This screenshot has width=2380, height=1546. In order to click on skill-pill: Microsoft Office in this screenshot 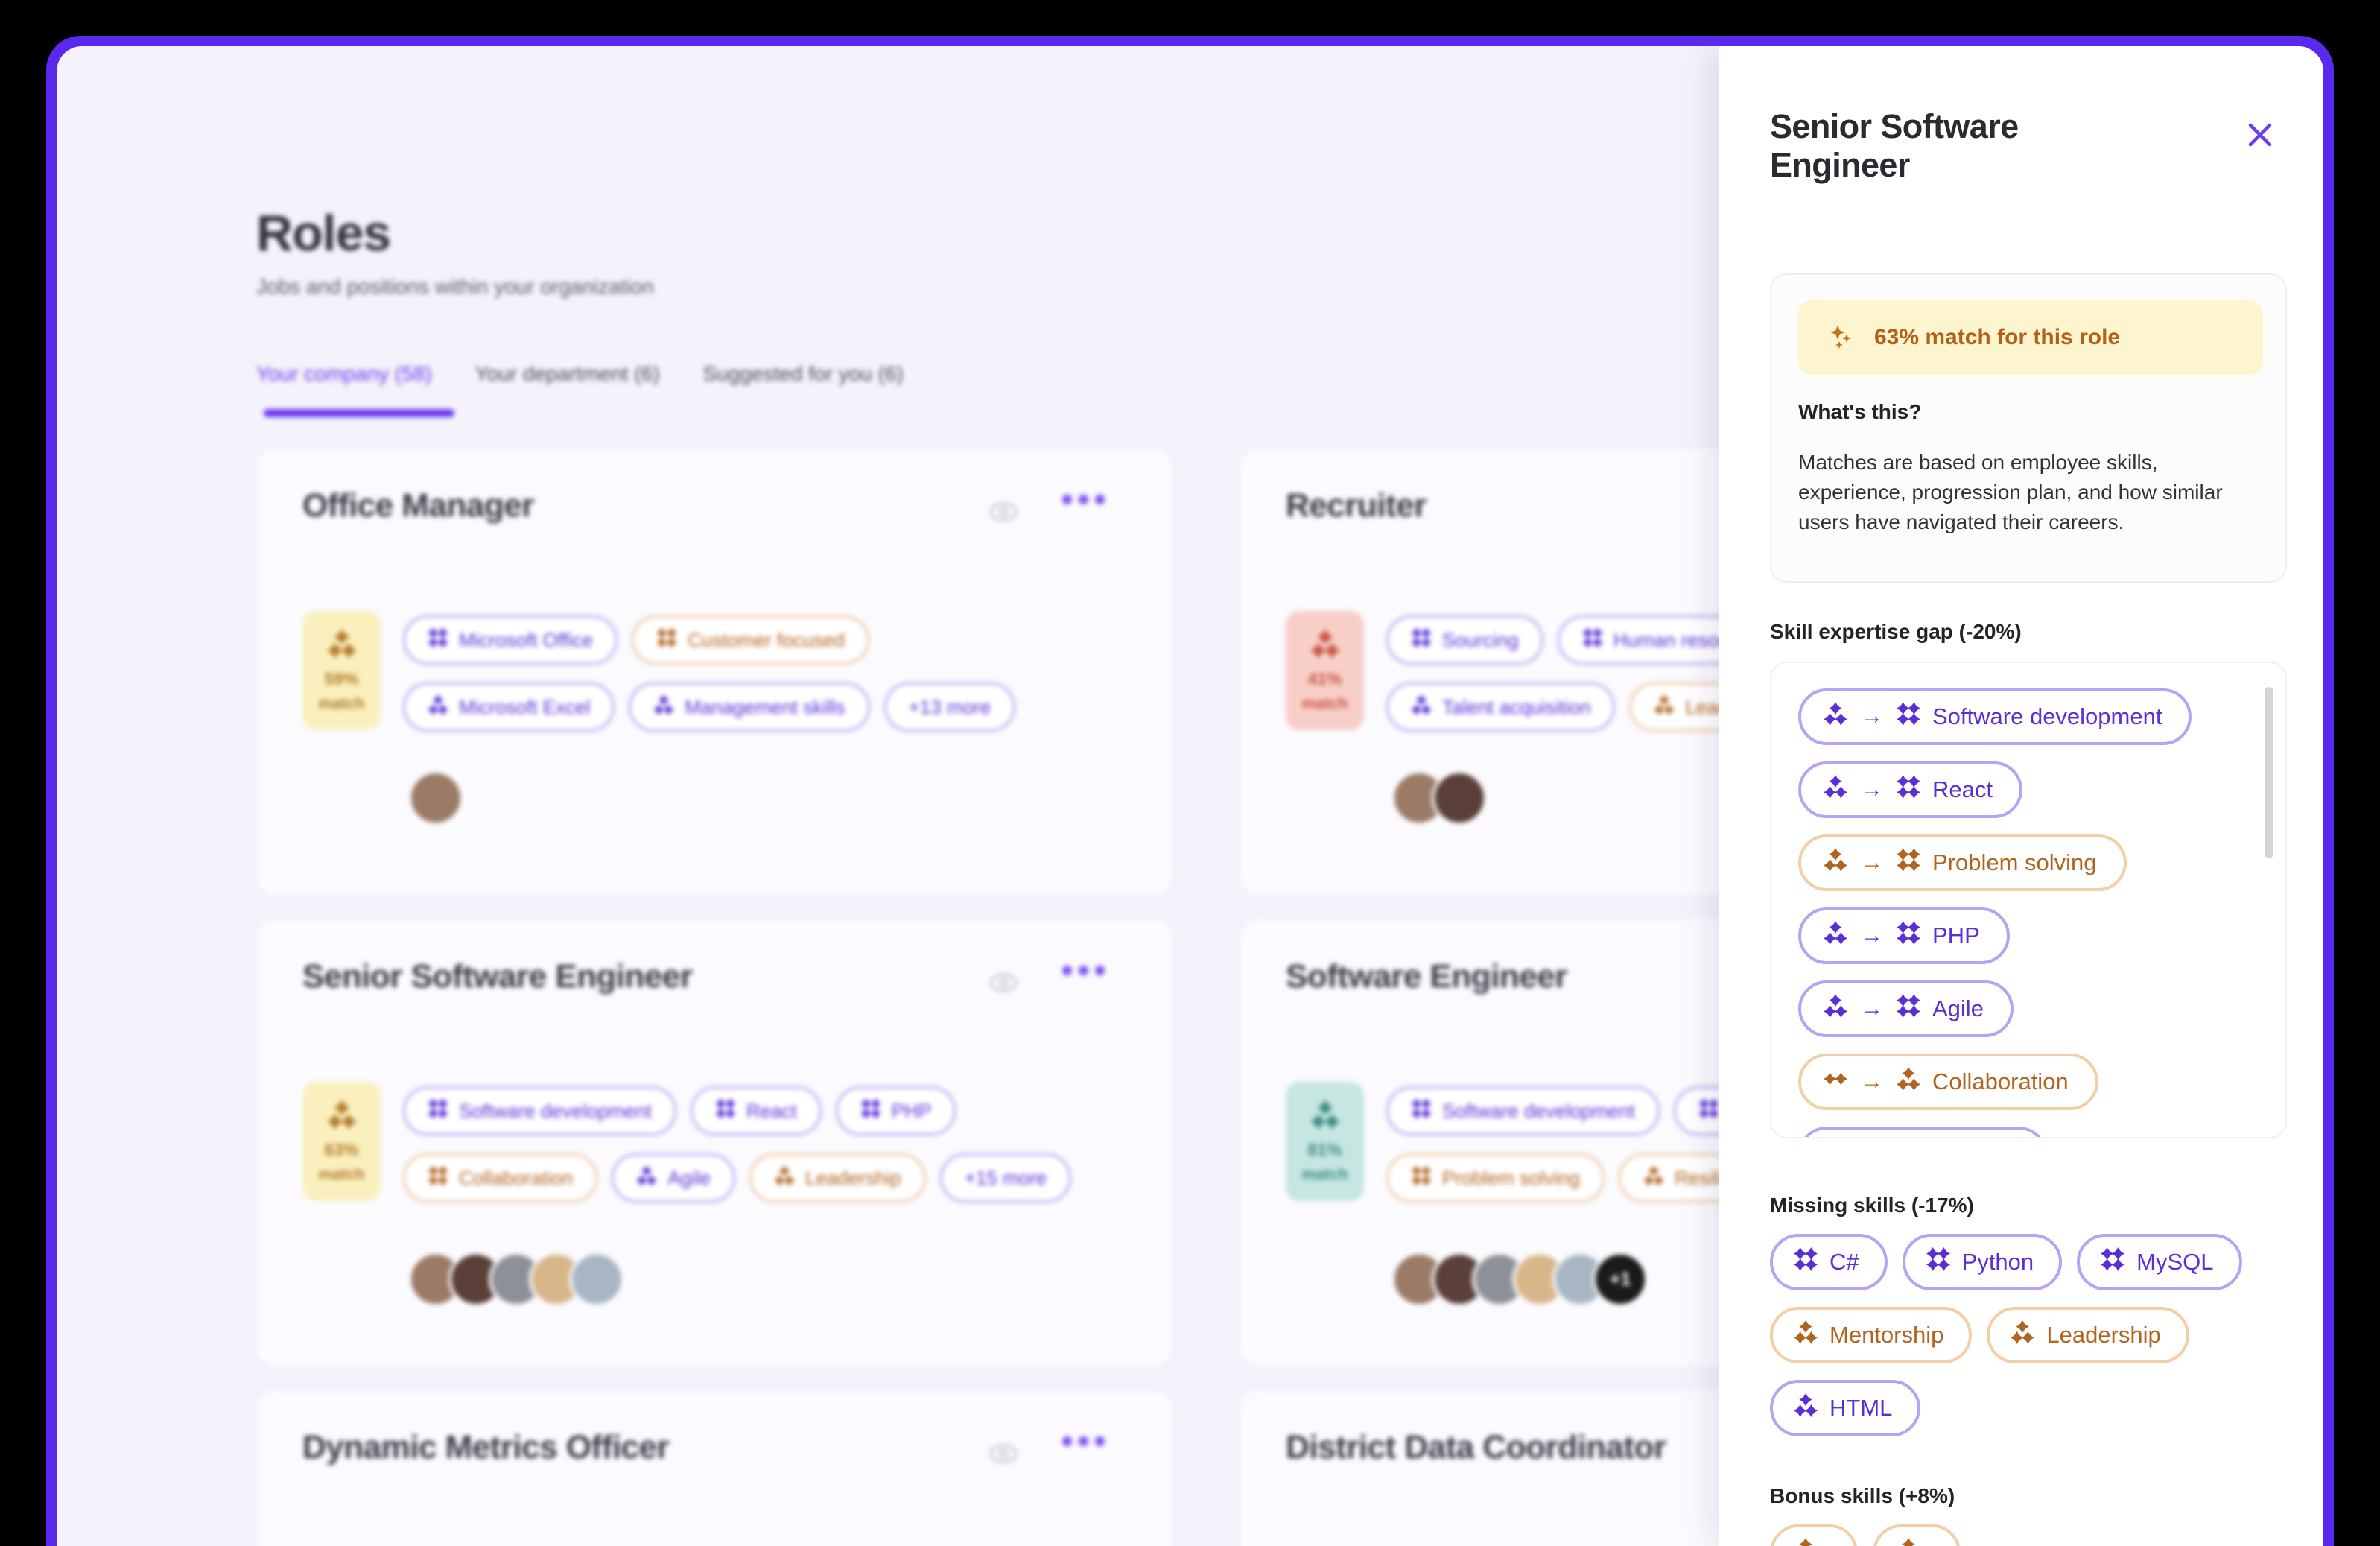, I will do `click(510, 640)`.